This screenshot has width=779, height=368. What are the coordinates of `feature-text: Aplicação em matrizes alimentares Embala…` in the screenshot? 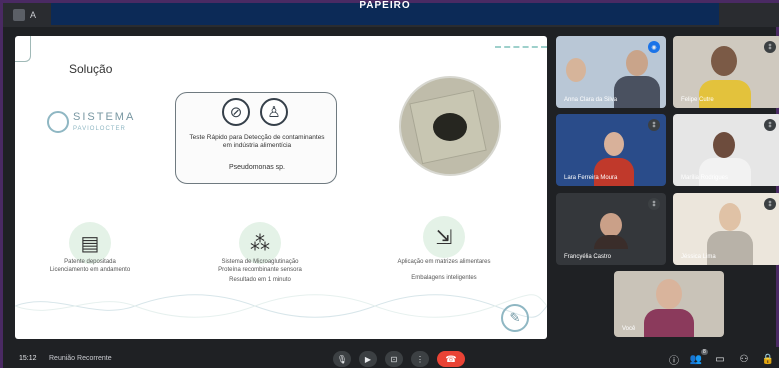 It's located at (444, 270).